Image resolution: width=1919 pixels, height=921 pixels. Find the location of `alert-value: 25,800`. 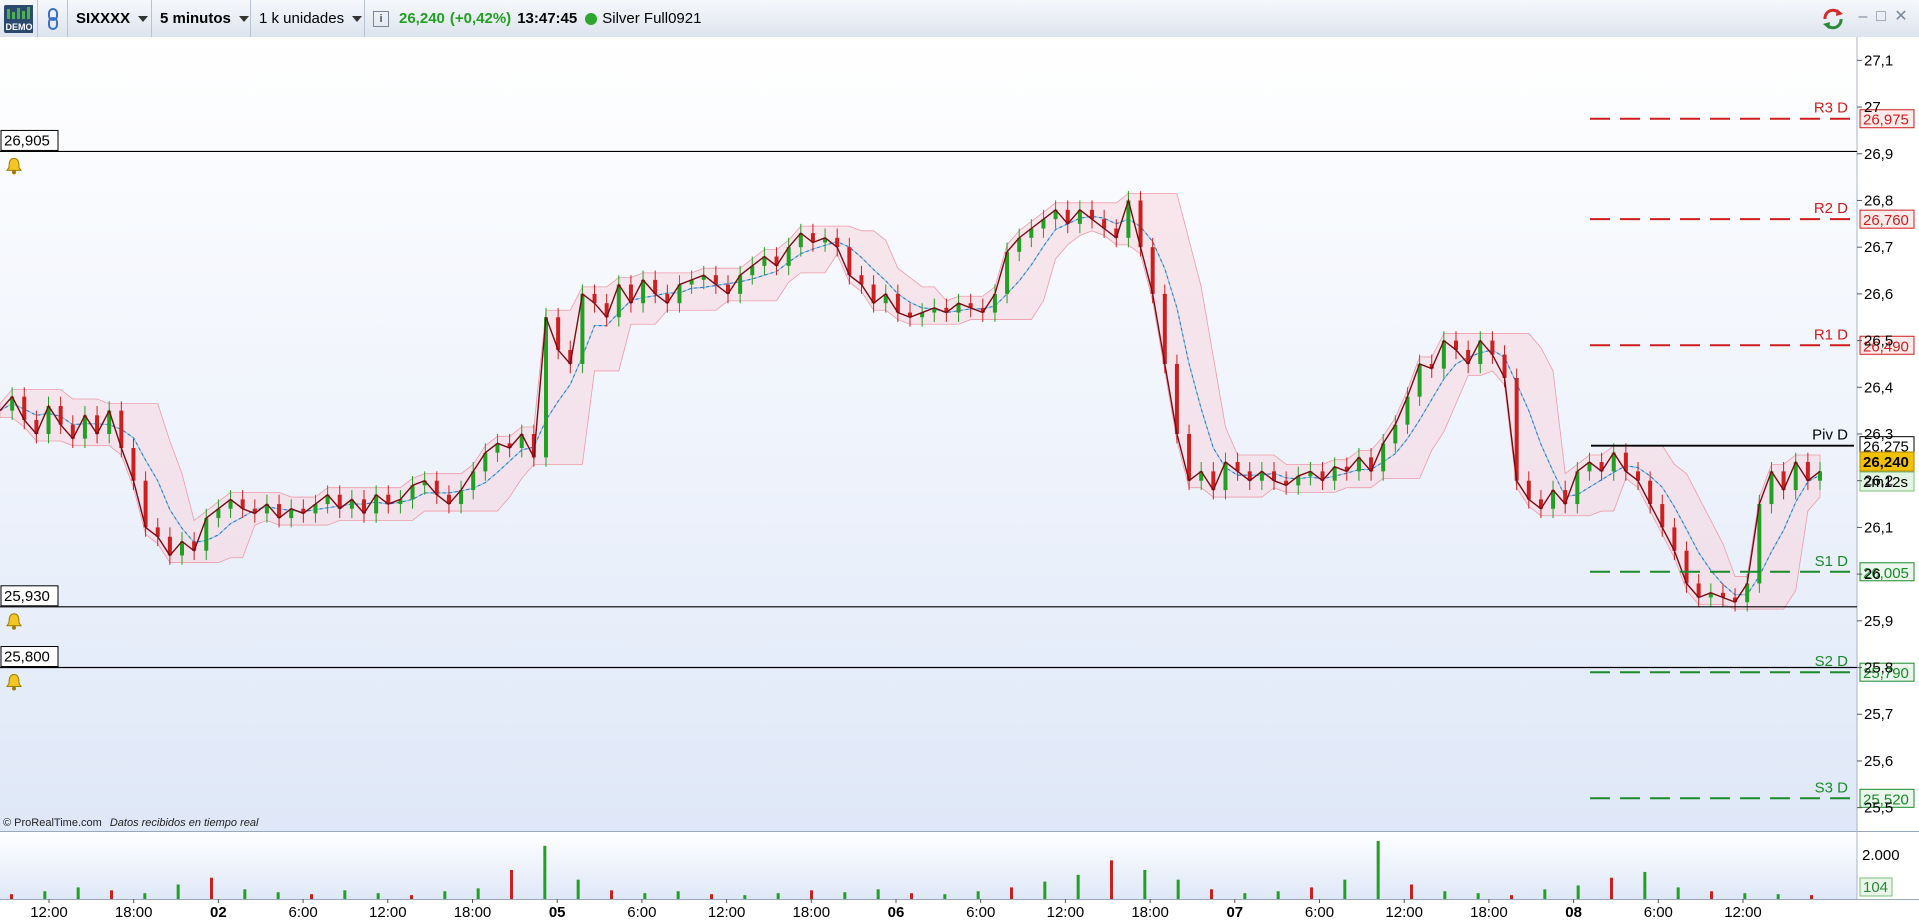

alert-value: 25,800 is located at coordinates (27, 657).